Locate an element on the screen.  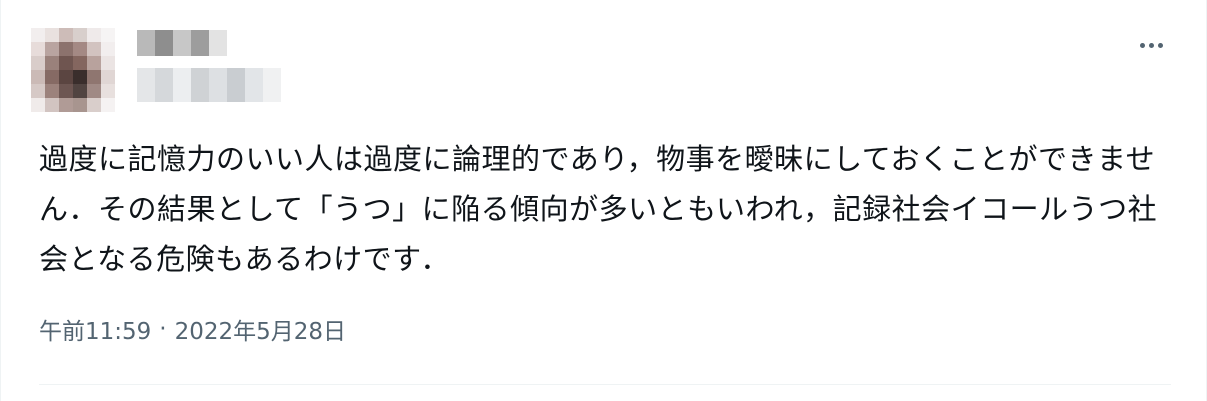
handle-redacted is located at coordinates (209, 85).